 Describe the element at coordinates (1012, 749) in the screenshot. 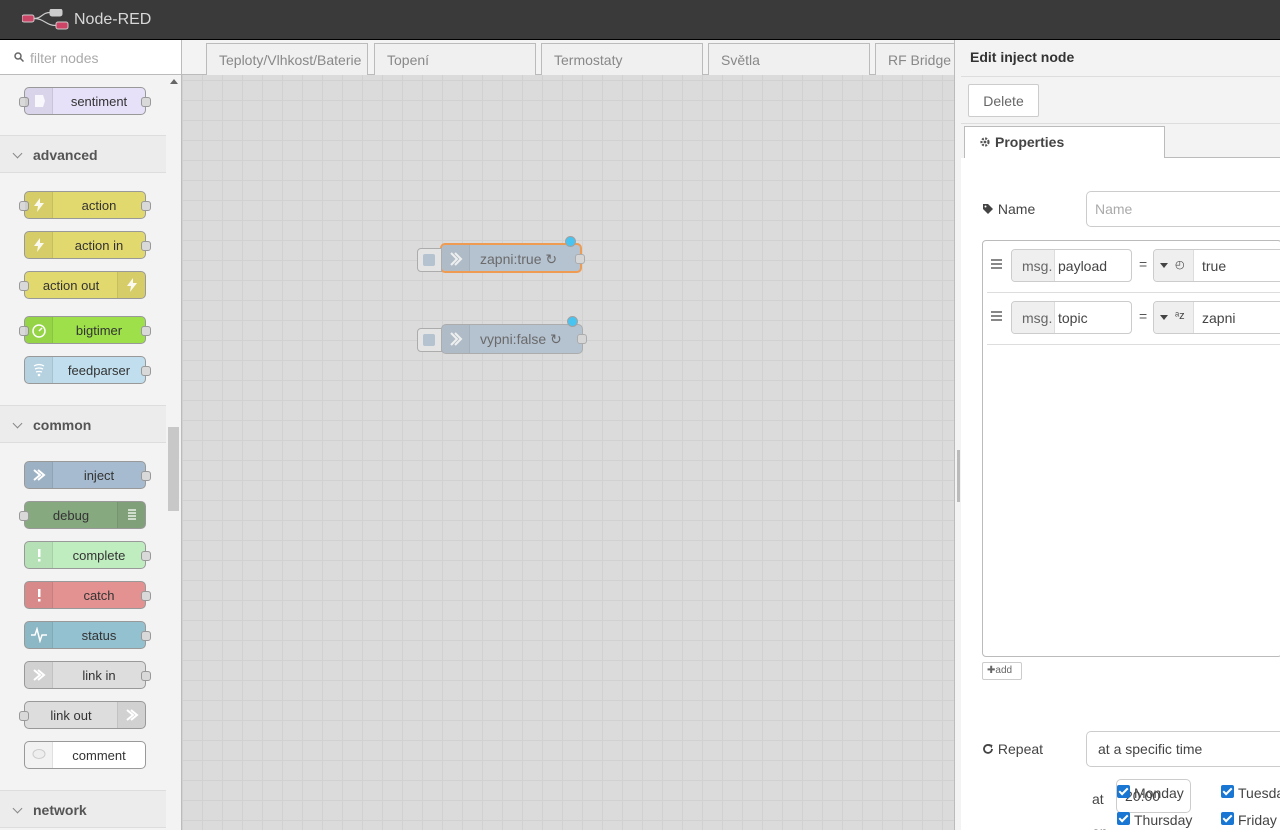

I see `repeat-label: Repeat` at that location.